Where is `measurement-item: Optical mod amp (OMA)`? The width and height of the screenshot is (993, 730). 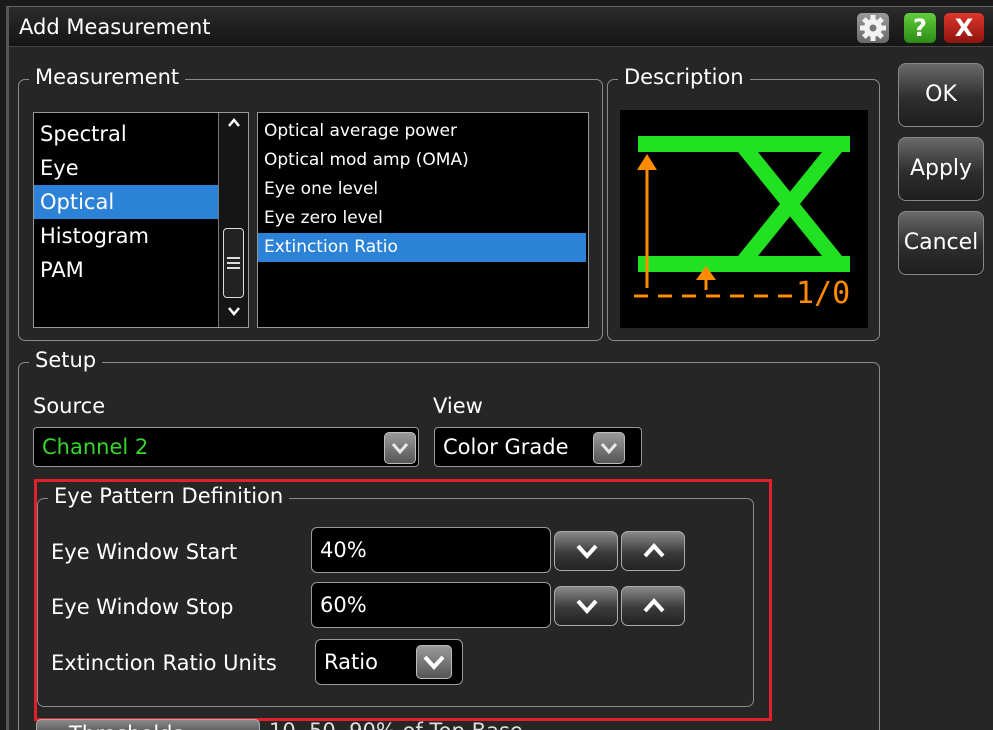
measurement-item: Optical mod amp (OMA) is located at coordinates (423, 160).